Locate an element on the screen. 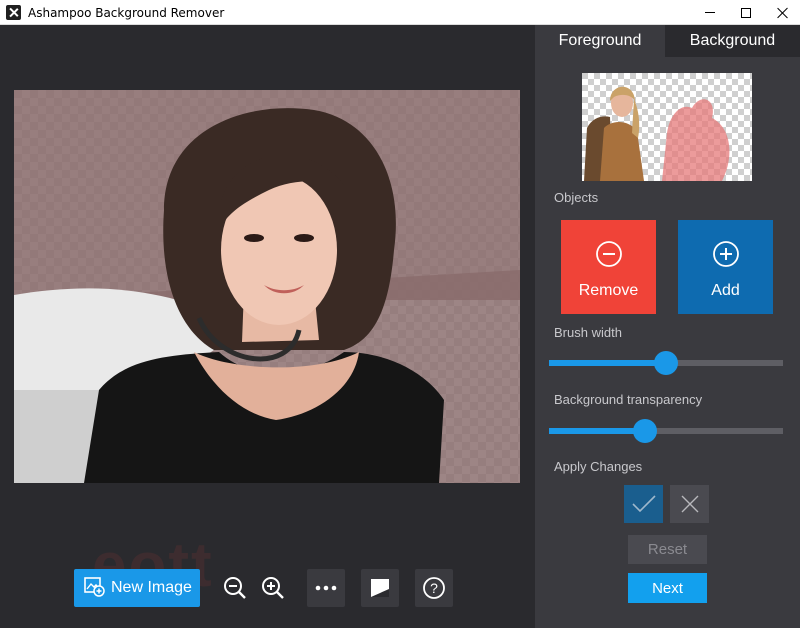  zoom-in-icon is located at coordinates (273, 588).